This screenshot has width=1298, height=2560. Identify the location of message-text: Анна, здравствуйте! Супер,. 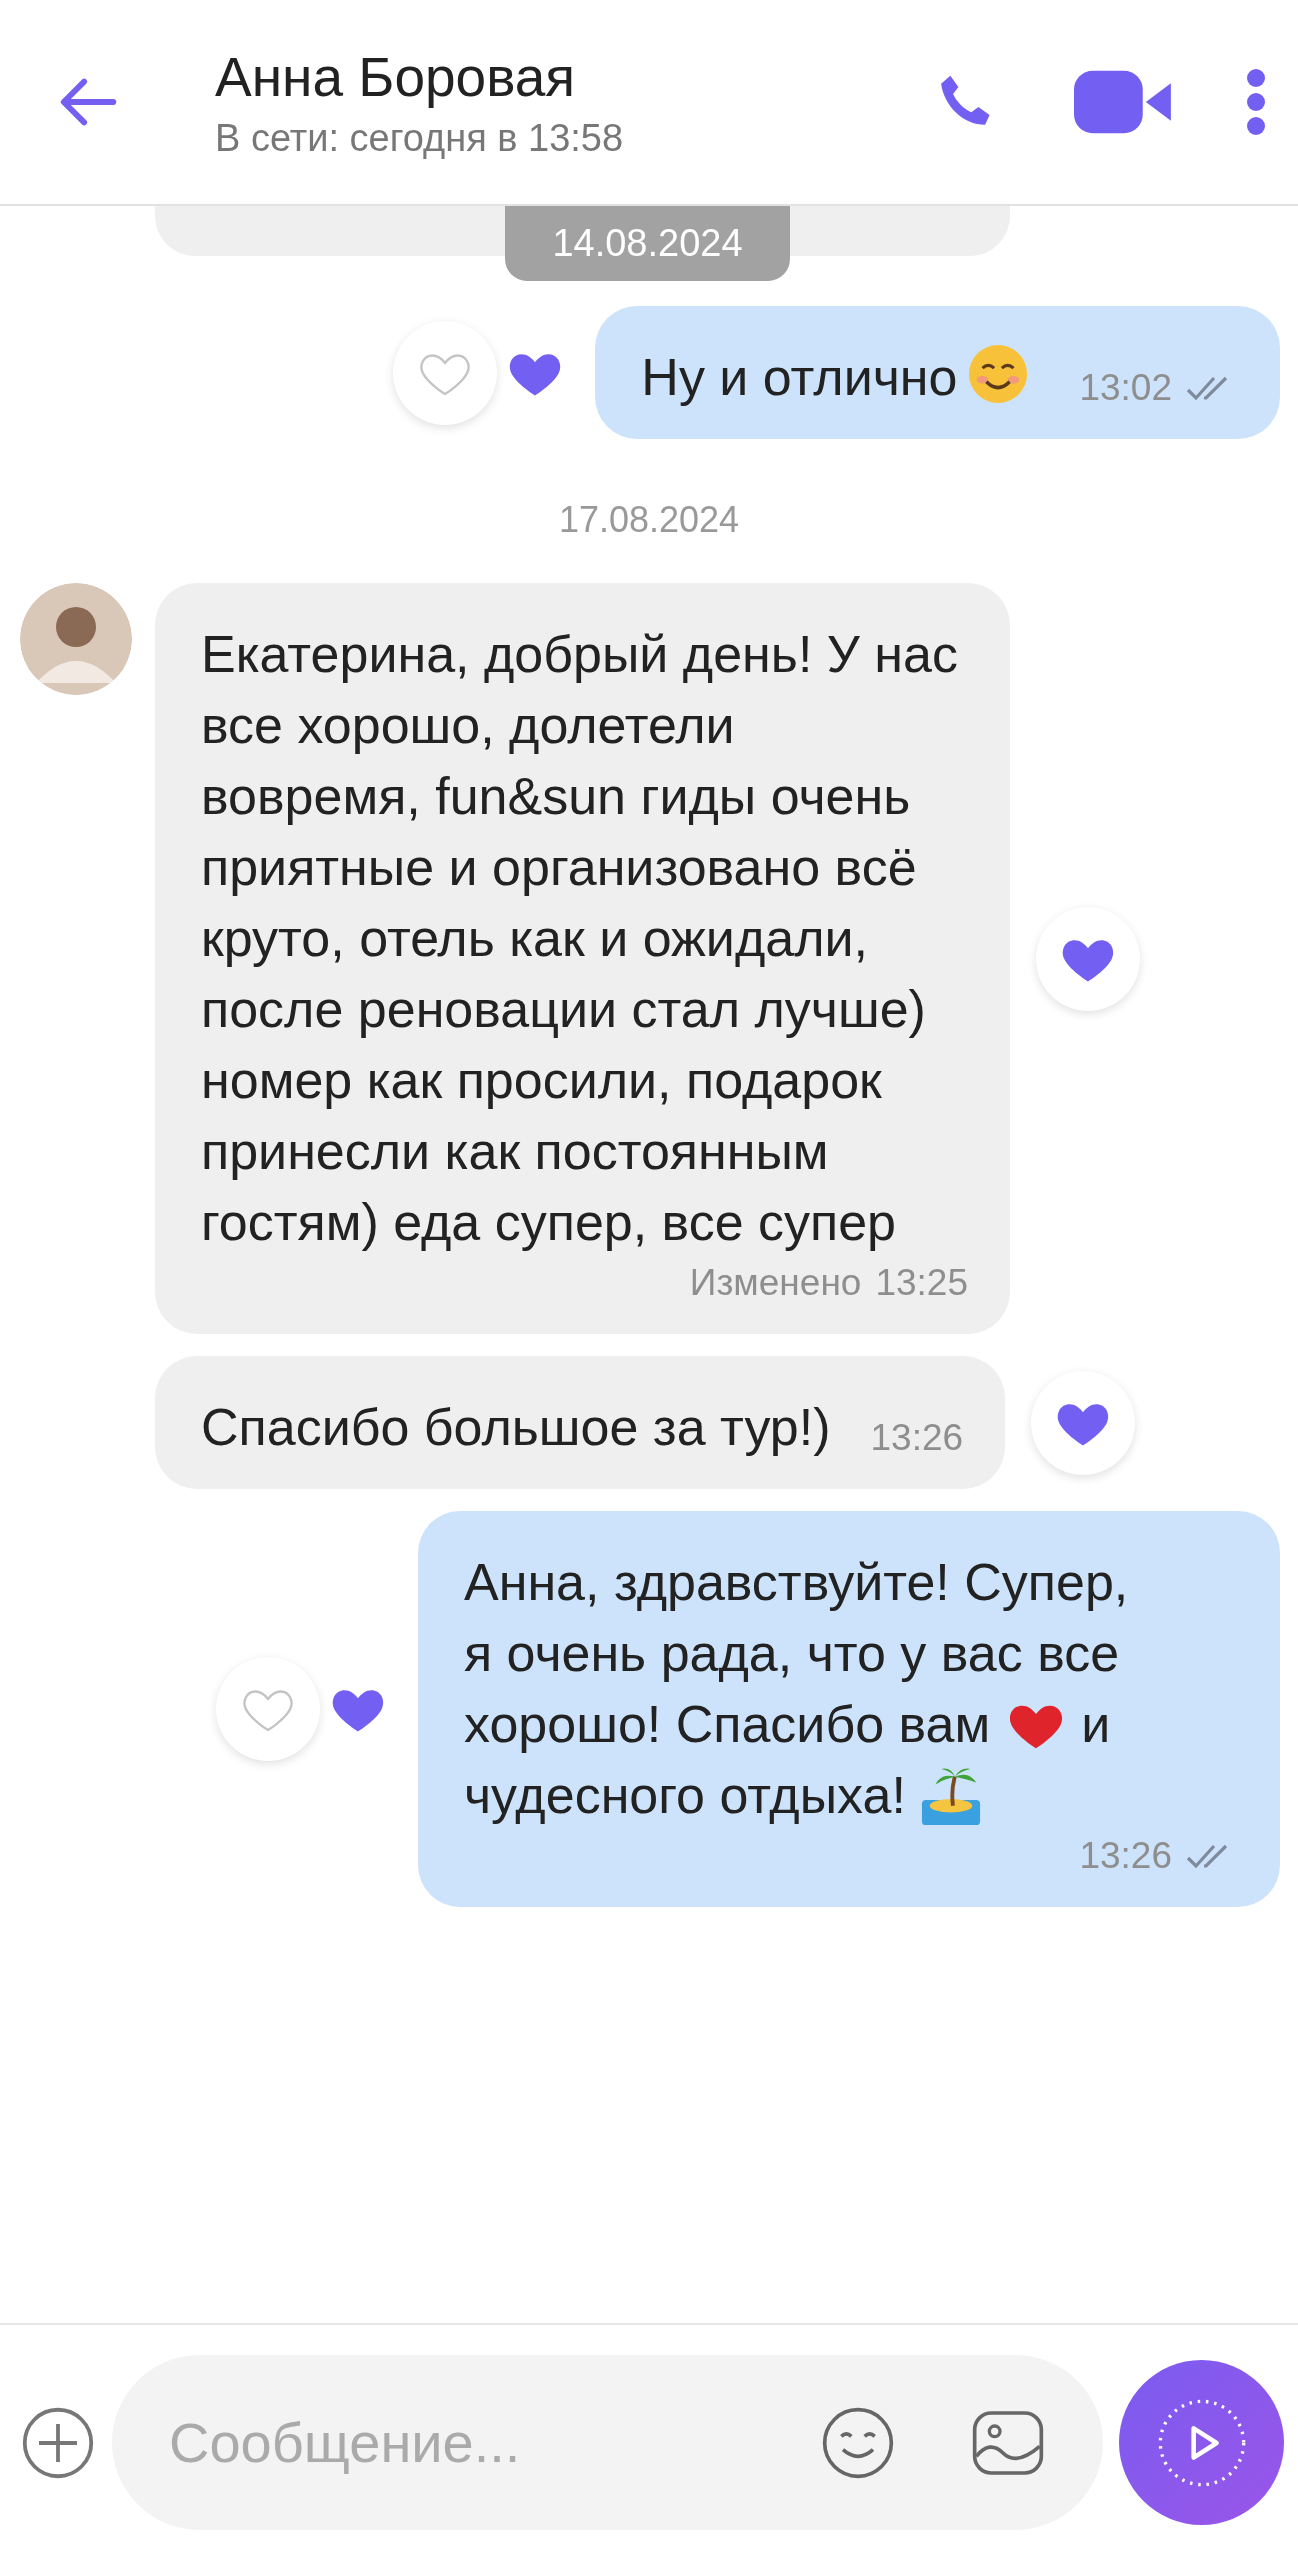
(796, 1582).